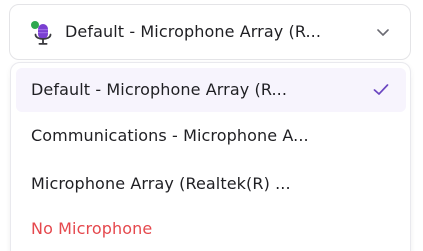  What do you see at coordinates (92, 228) in the screenshot?
I see `menu-item-label: No Microphone` at bounding box center [92, 228].